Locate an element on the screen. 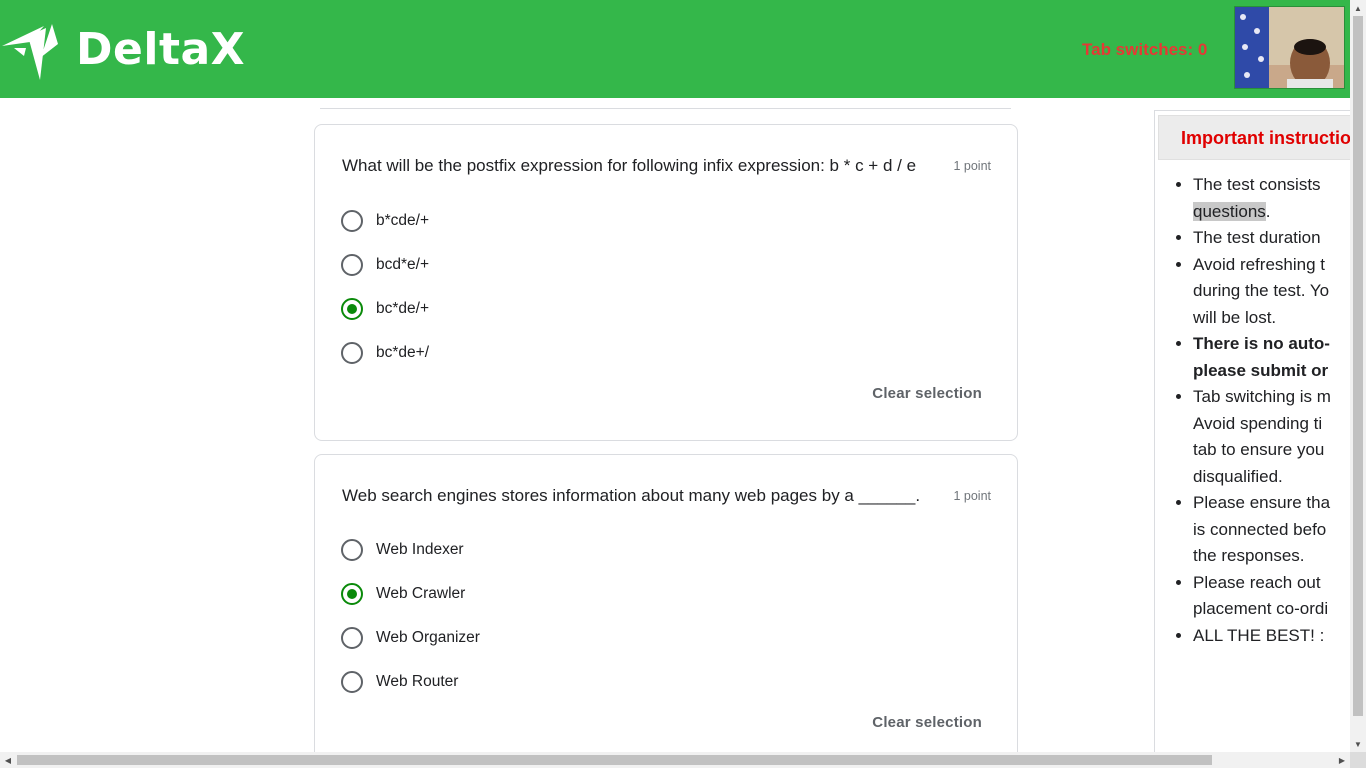 This screenshot has width=1366, height=768. option-radio: Web Indexer is located at coordinates (402, 550).